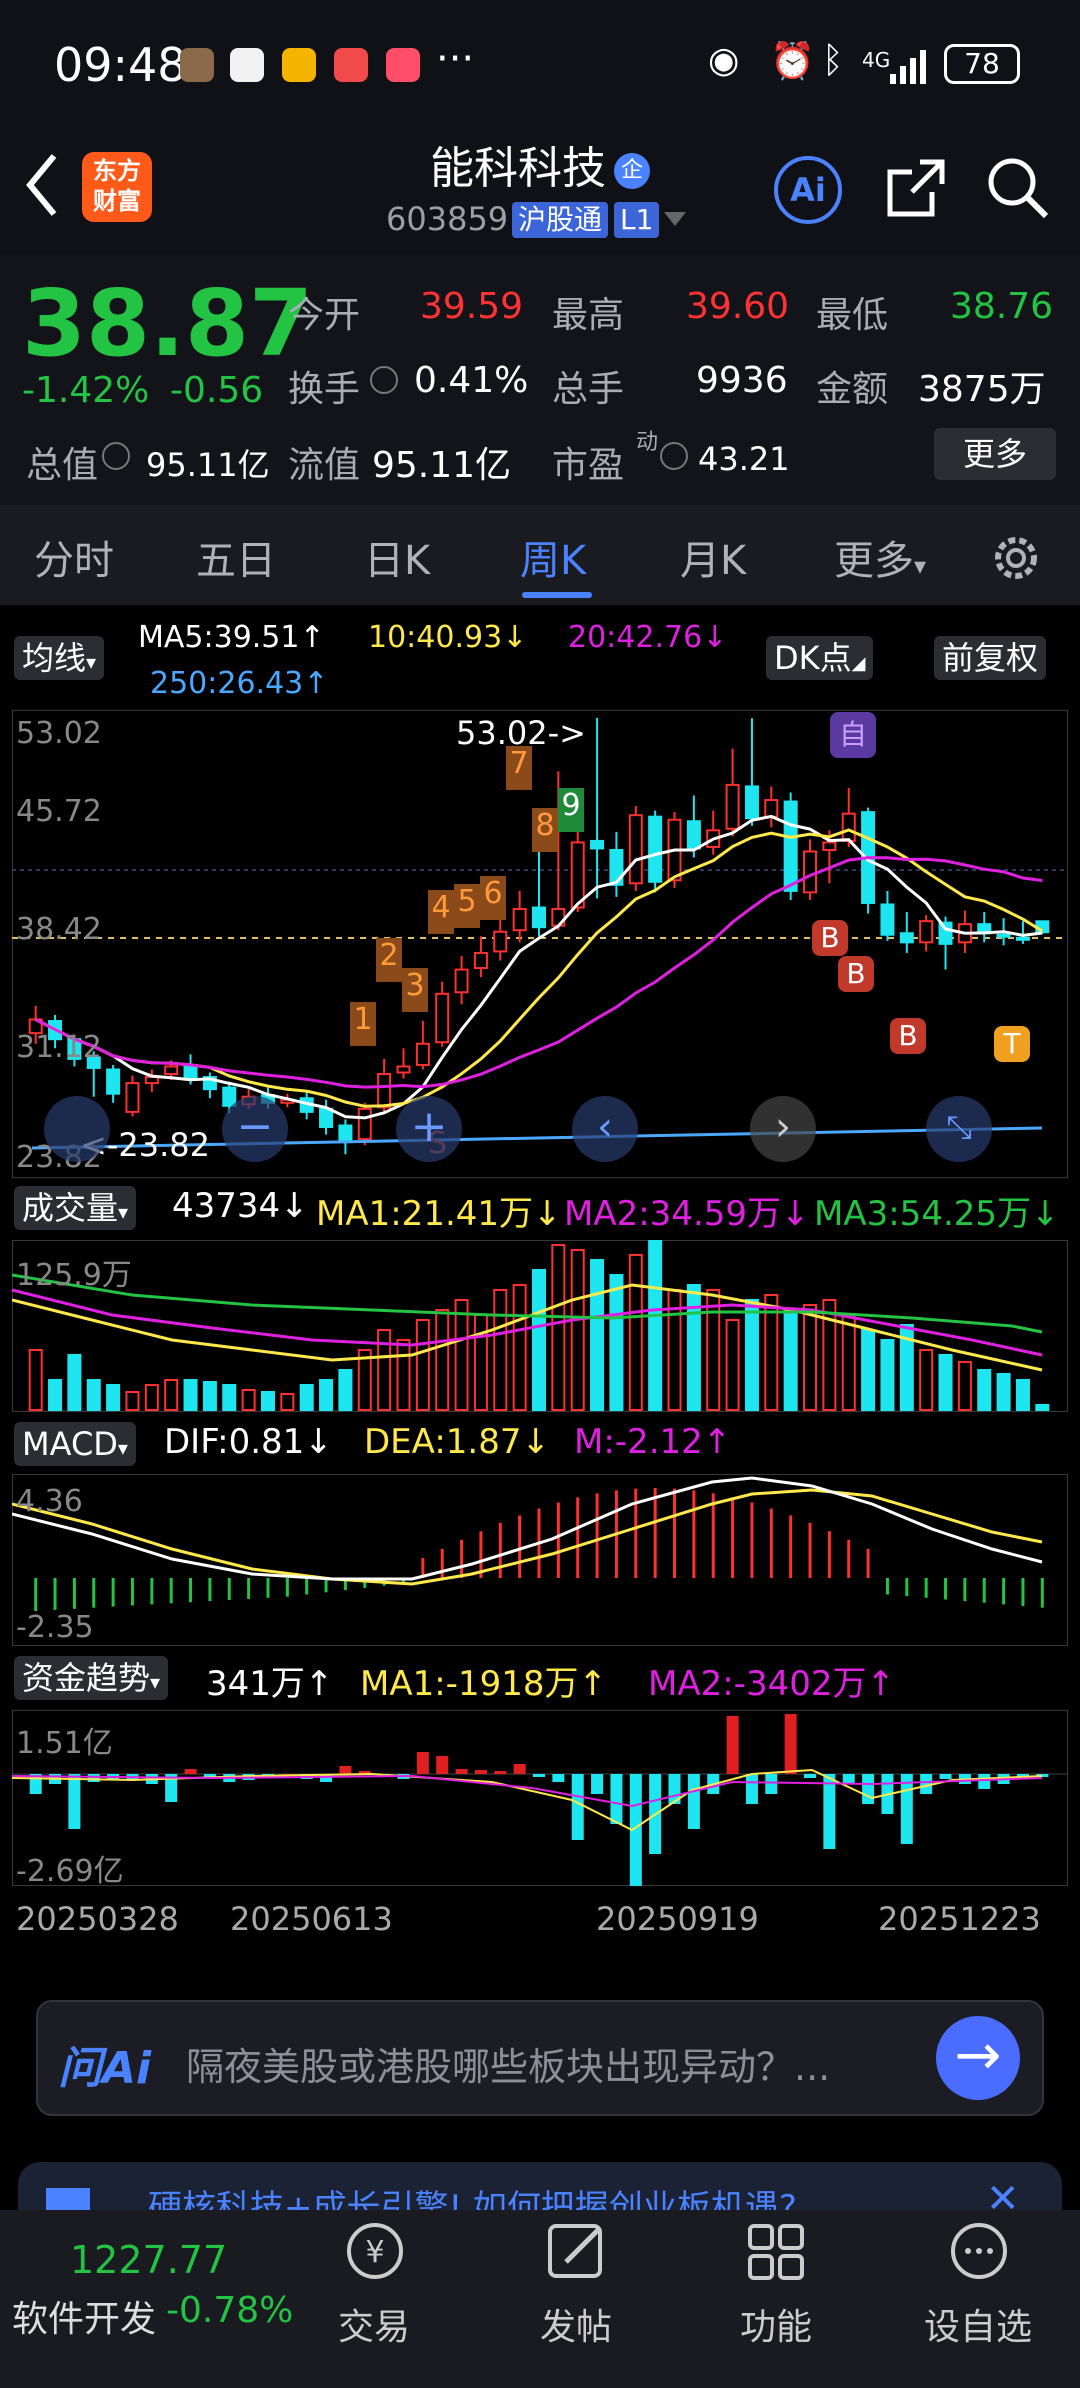 Image resolution: width=1080 pixels, height=2388 pixels. I want to click on share-icon, so click(916, 188).